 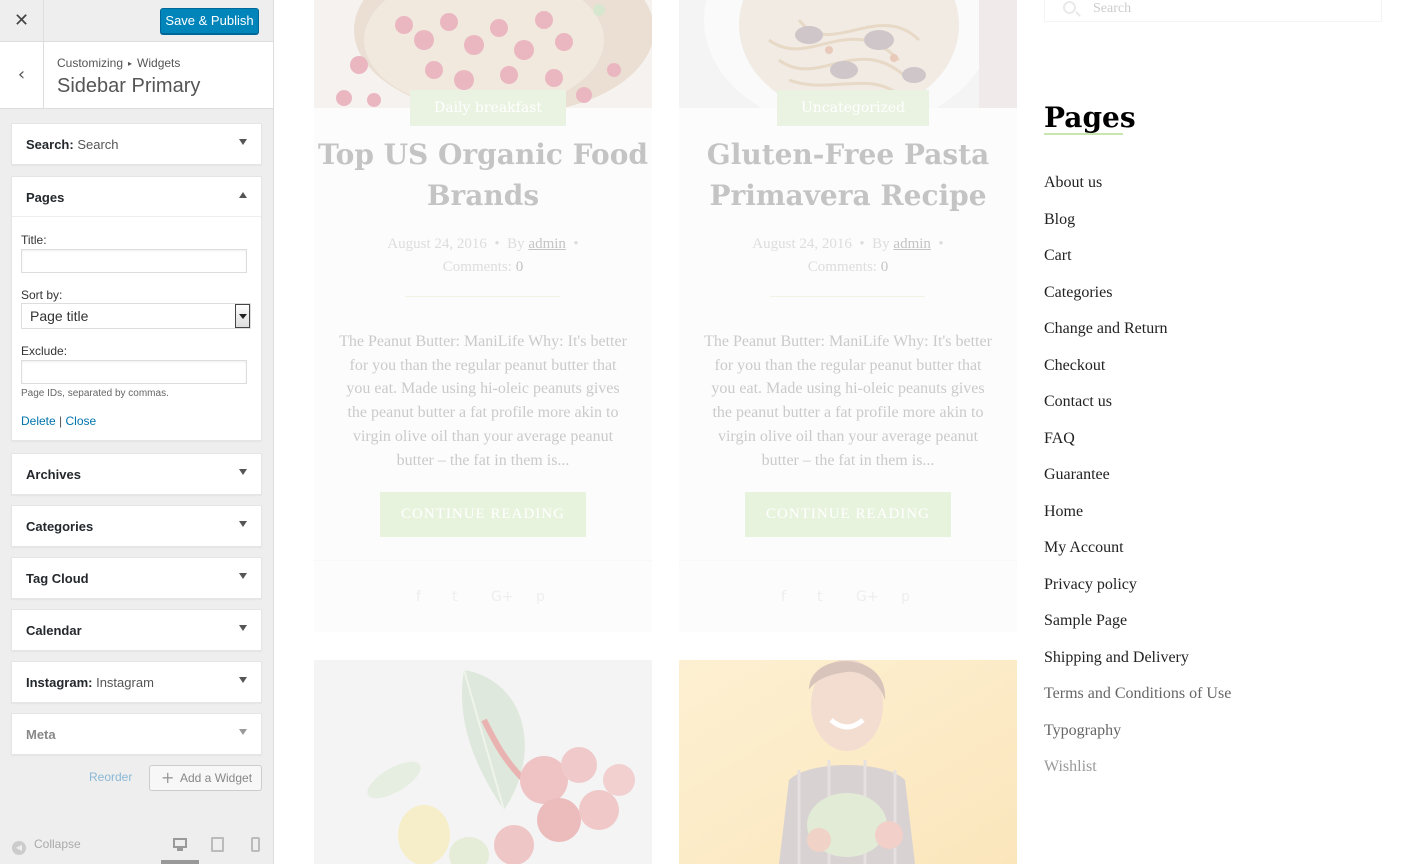 What do you see at coordinates (1112, 9) in the screenshot?
I see `search-input: Search` at bounding box center [1112, 9].